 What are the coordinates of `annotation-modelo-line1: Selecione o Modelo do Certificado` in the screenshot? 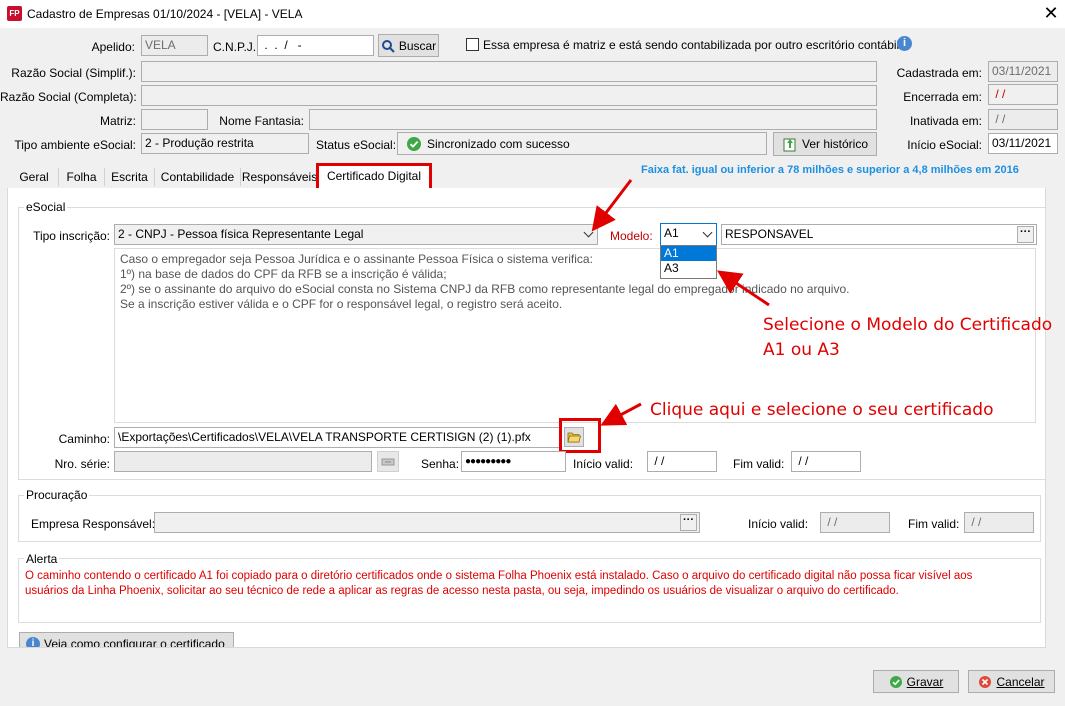 It's located at (908, 325).